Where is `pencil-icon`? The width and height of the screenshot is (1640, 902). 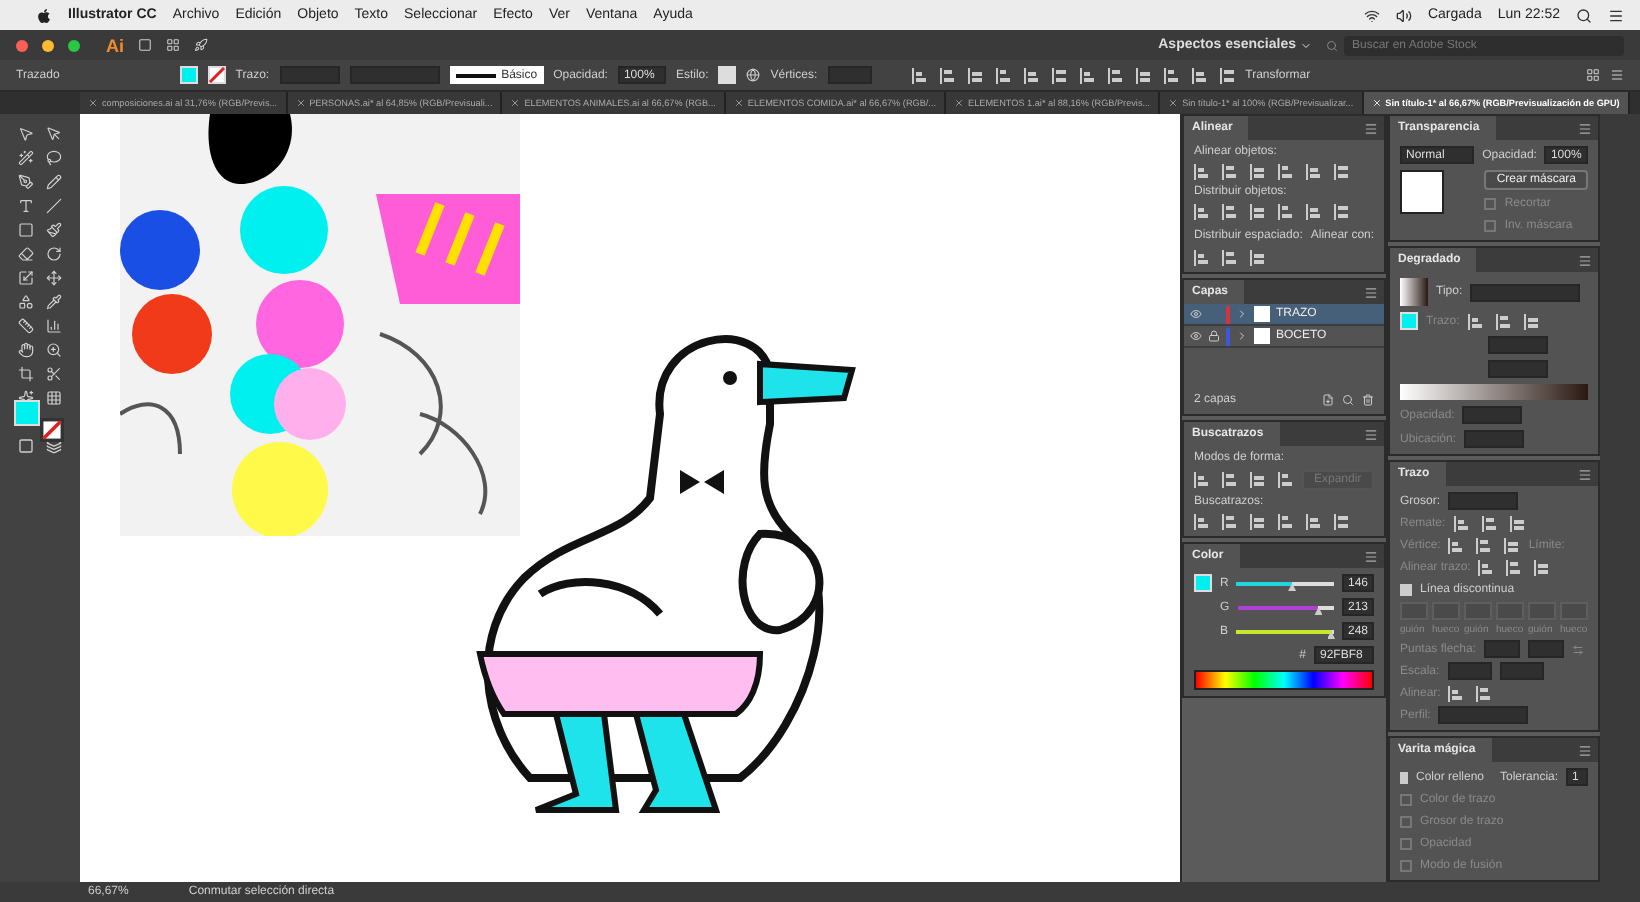
pencil-icon is located at coordinates (54, 182).